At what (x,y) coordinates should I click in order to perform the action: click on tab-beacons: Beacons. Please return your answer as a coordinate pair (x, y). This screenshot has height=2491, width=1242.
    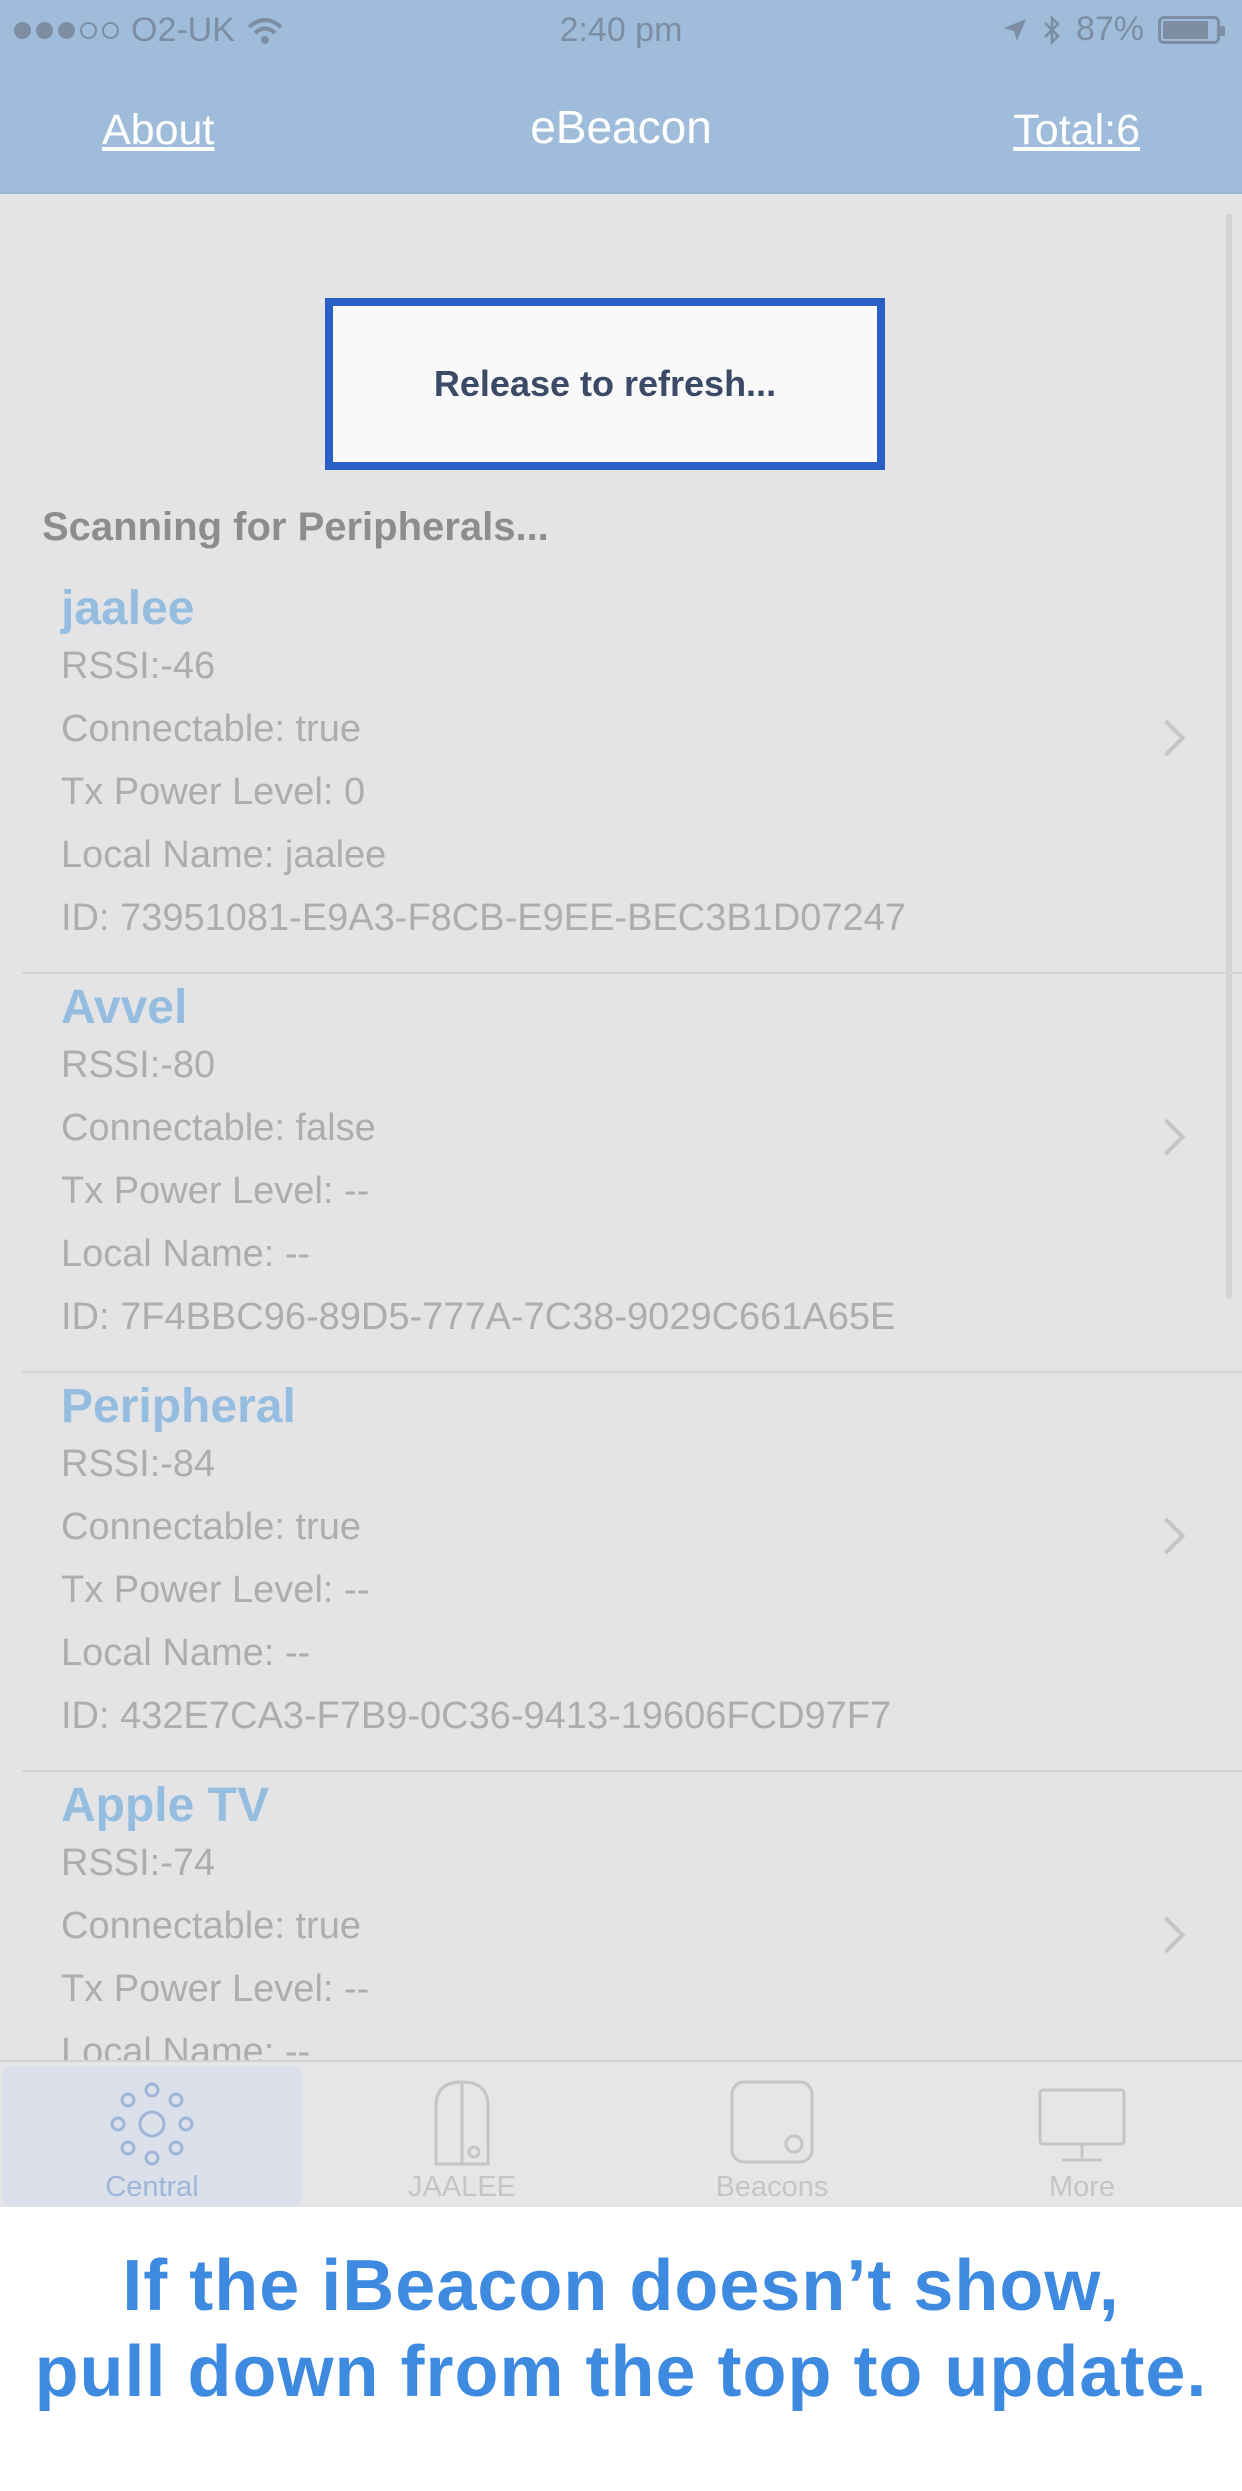
    Looking at the image, I should click on (772, 2136).